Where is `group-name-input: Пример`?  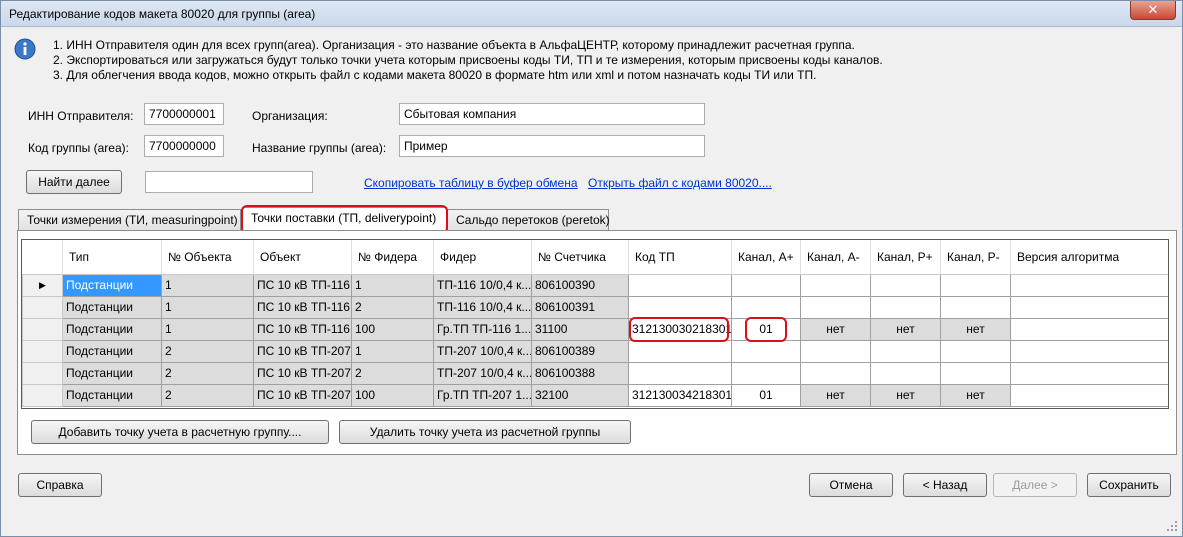 group-name-input: Пример is located at coordinates (552, 146).